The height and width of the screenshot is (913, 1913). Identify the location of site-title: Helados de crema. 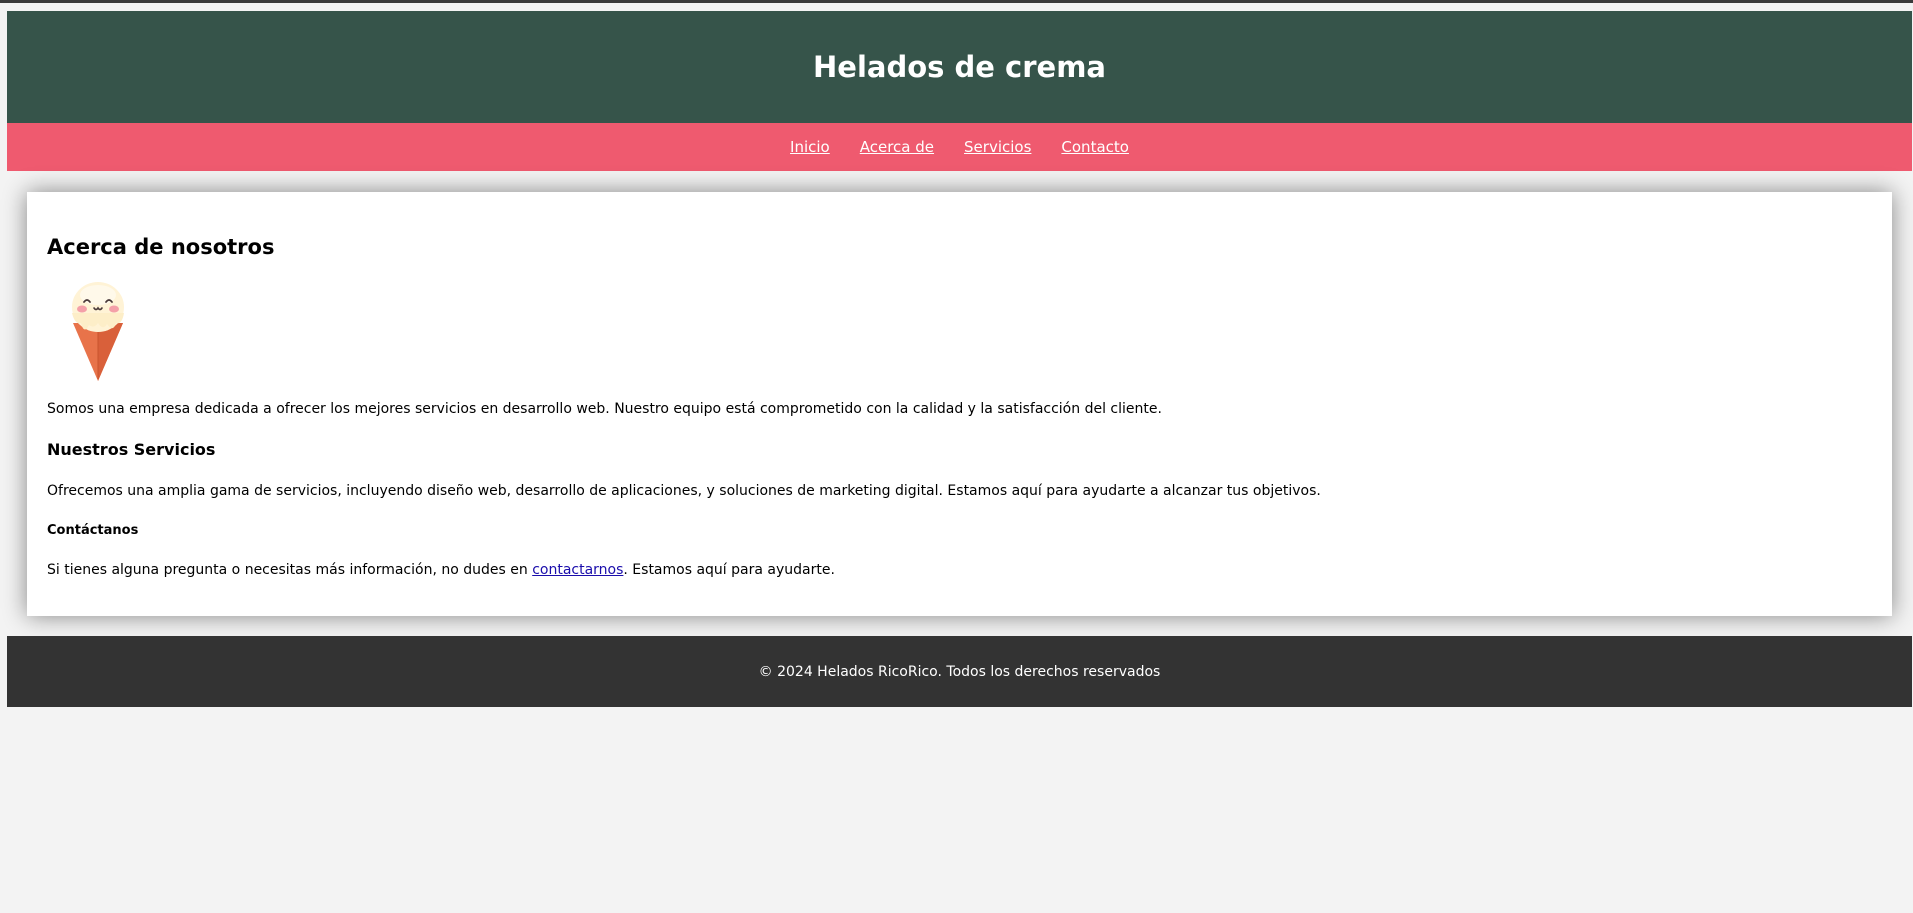
(959, 67).